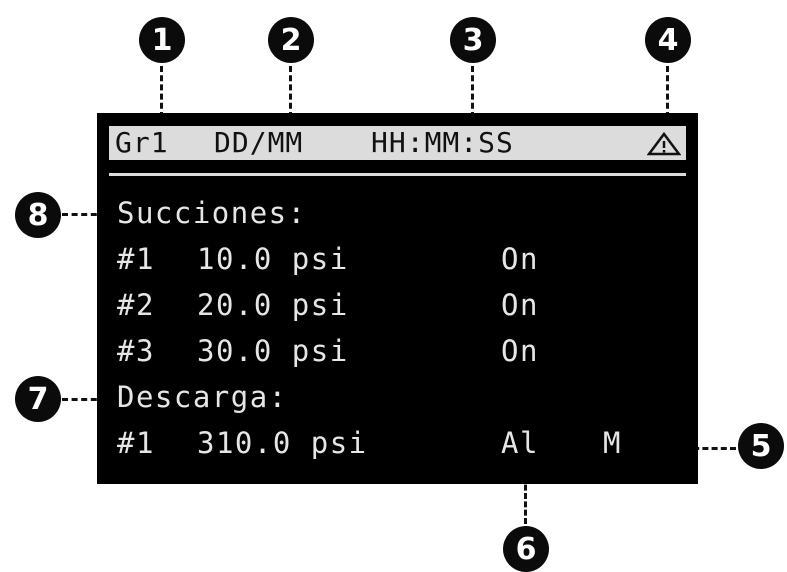 Image resolution: width=787 pixels, height=572 pixels. What do you see at coordinates (136, 305) in the screenshot?
I see `suction-2-id: #2` at bounding box center [136, 305].